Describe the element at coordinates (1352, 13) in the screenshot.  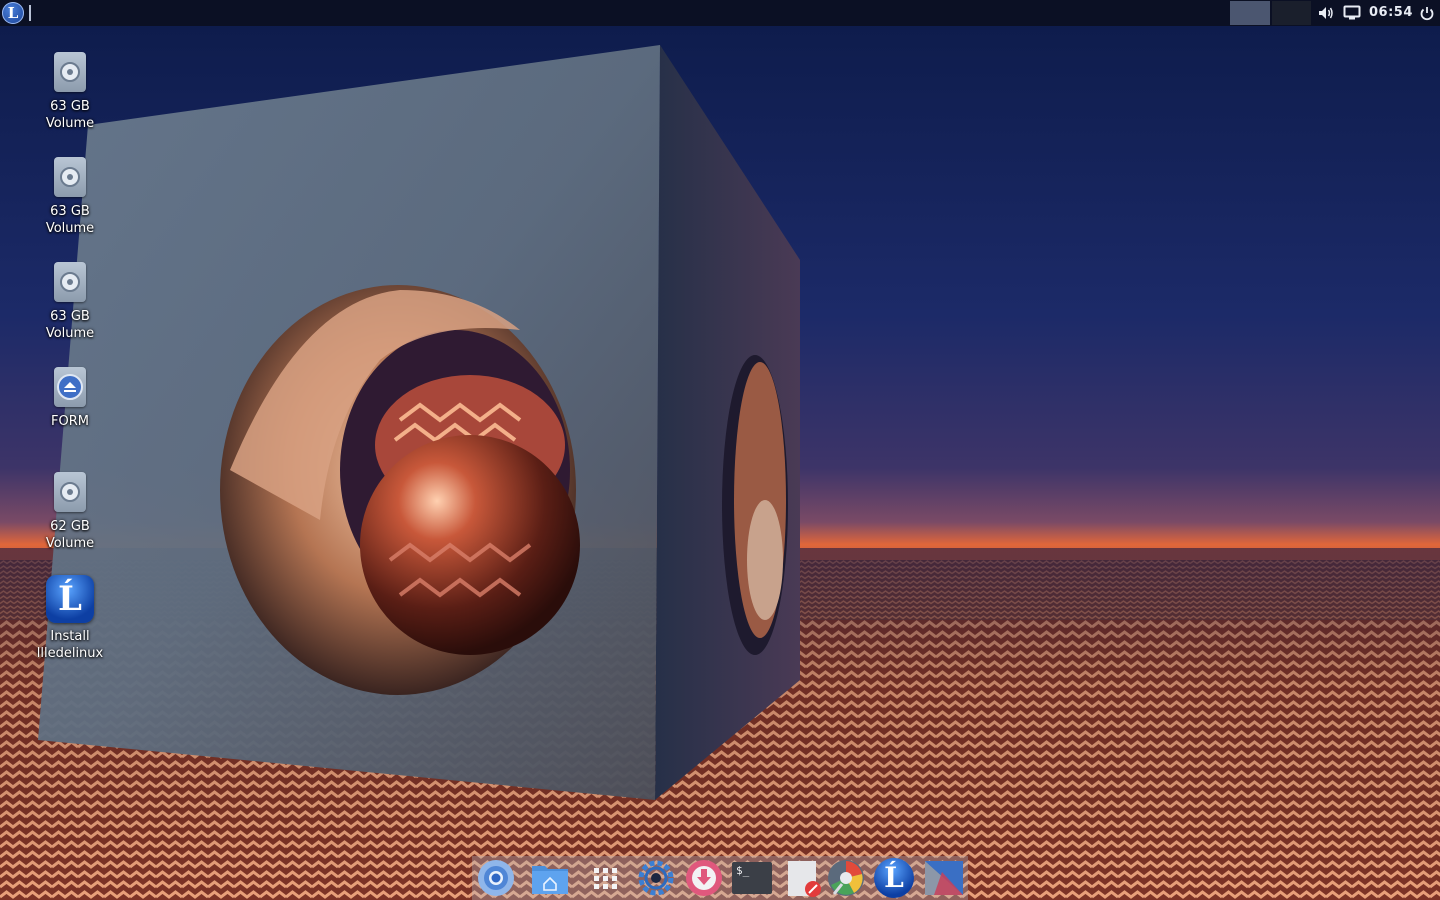
I see `display-icon` at that location.